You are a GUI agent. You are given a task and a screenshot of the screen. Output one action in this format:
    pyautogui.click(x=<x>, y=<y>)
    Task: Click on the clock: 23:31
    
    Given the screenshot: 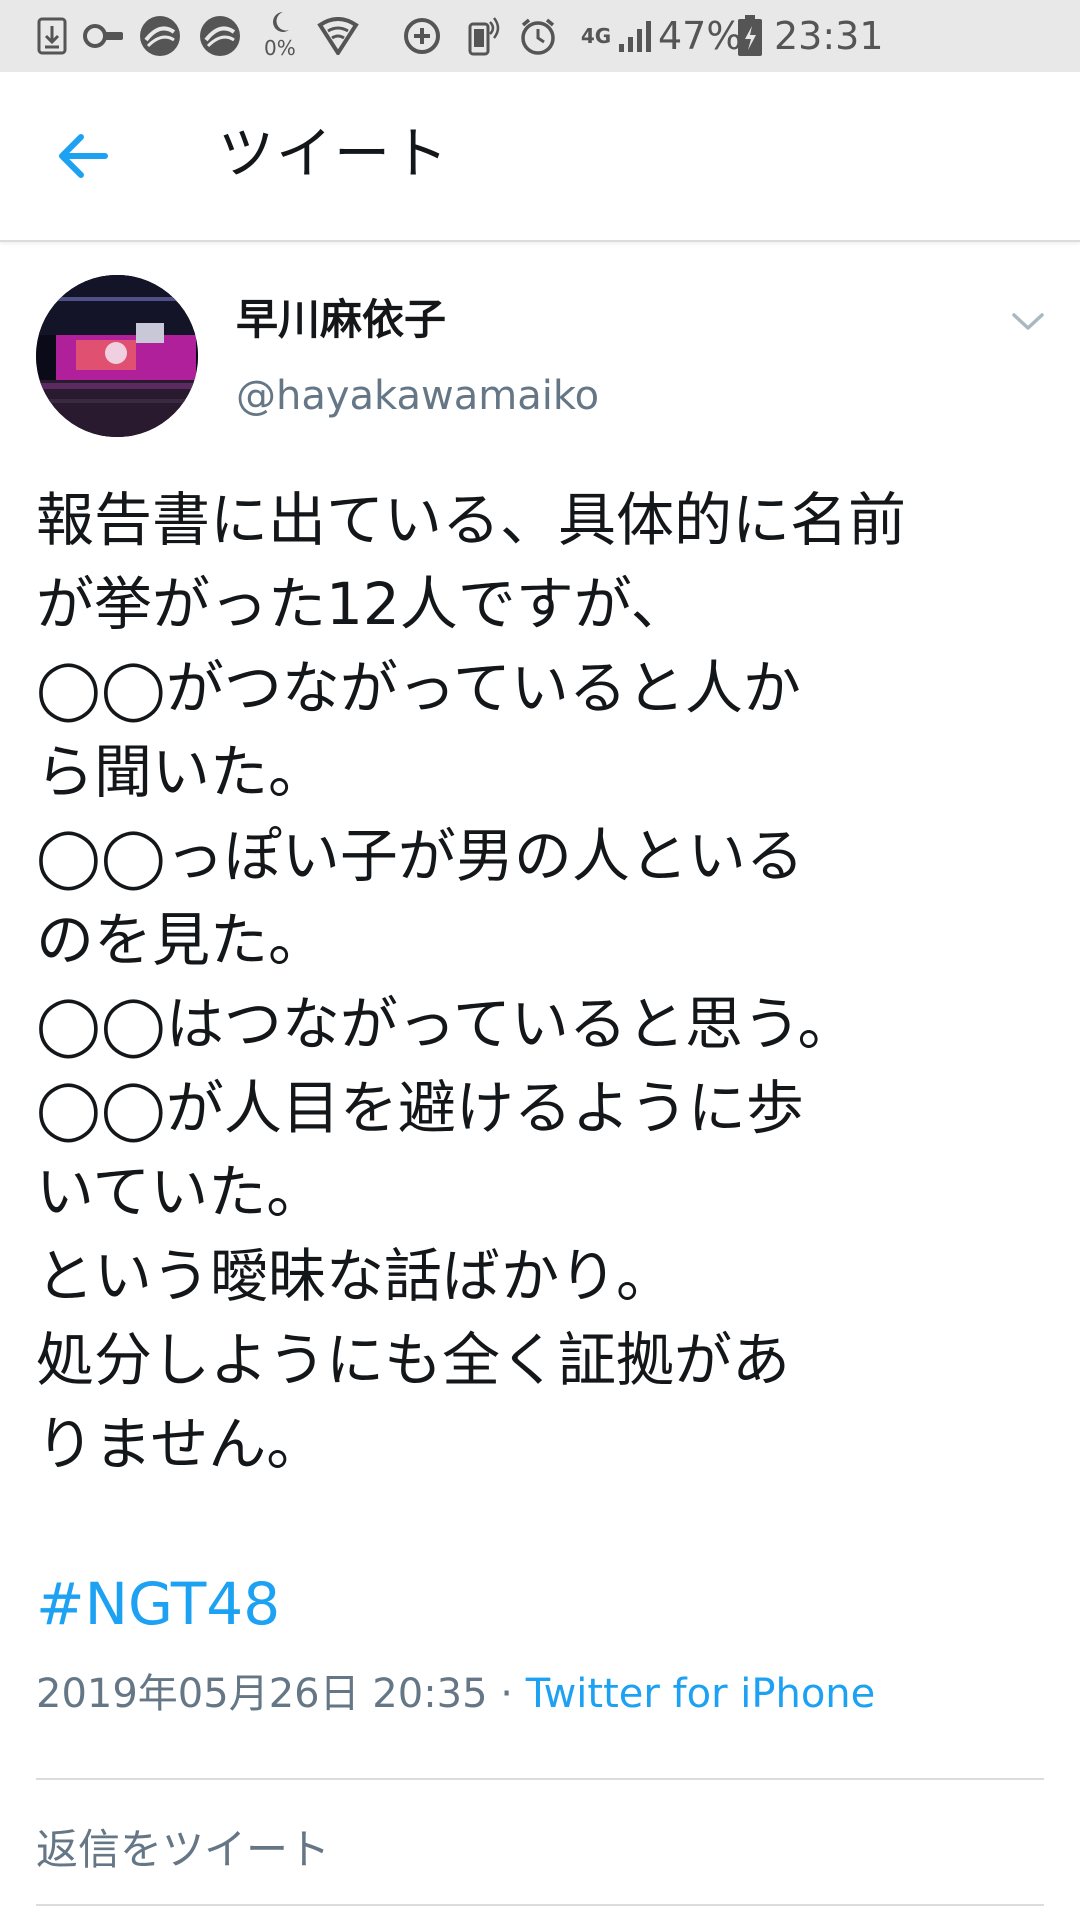 What is the action you would take?
    pyautogui.click(x=829, y=36)
    